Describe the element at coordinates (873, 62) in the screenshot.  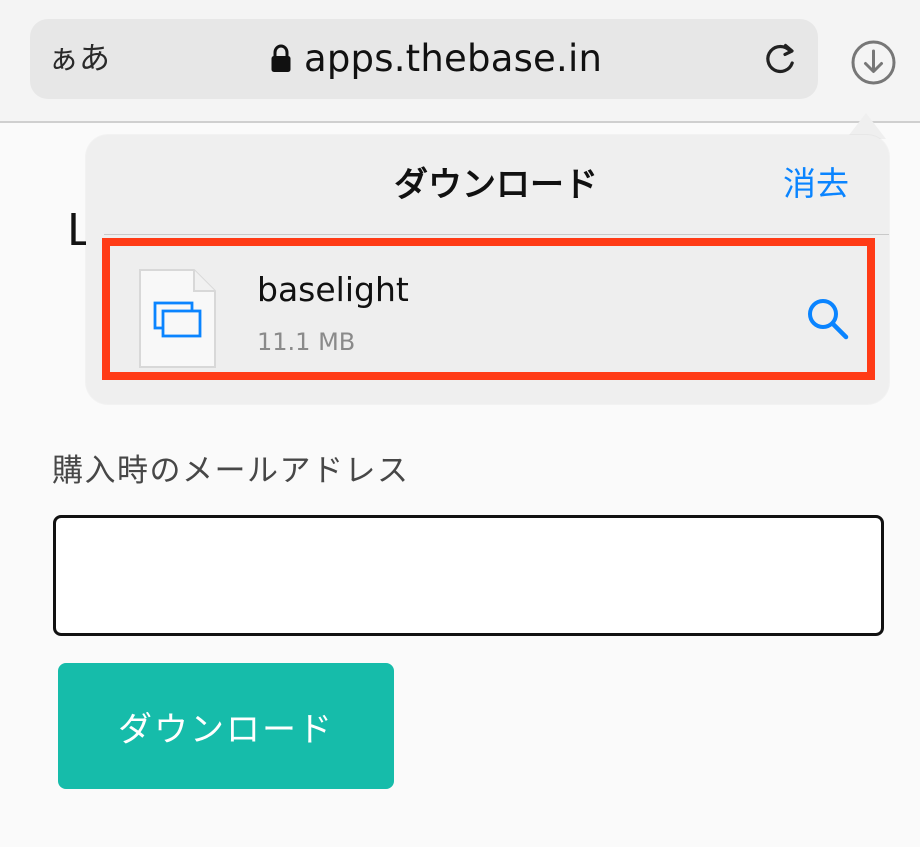
I see `download-circle-icon` at that location.